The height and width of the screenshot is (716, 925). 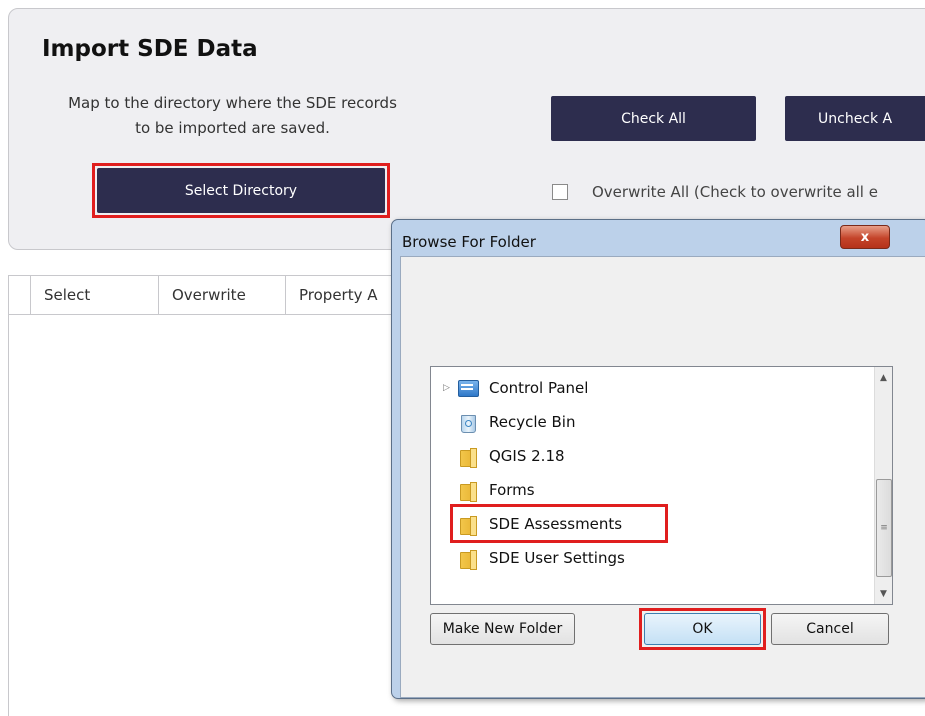 What do you see at coordinates (883, 593) in the screenshot?
I see `scroll-down-icon: ▼` at bounding box center [883, 593].